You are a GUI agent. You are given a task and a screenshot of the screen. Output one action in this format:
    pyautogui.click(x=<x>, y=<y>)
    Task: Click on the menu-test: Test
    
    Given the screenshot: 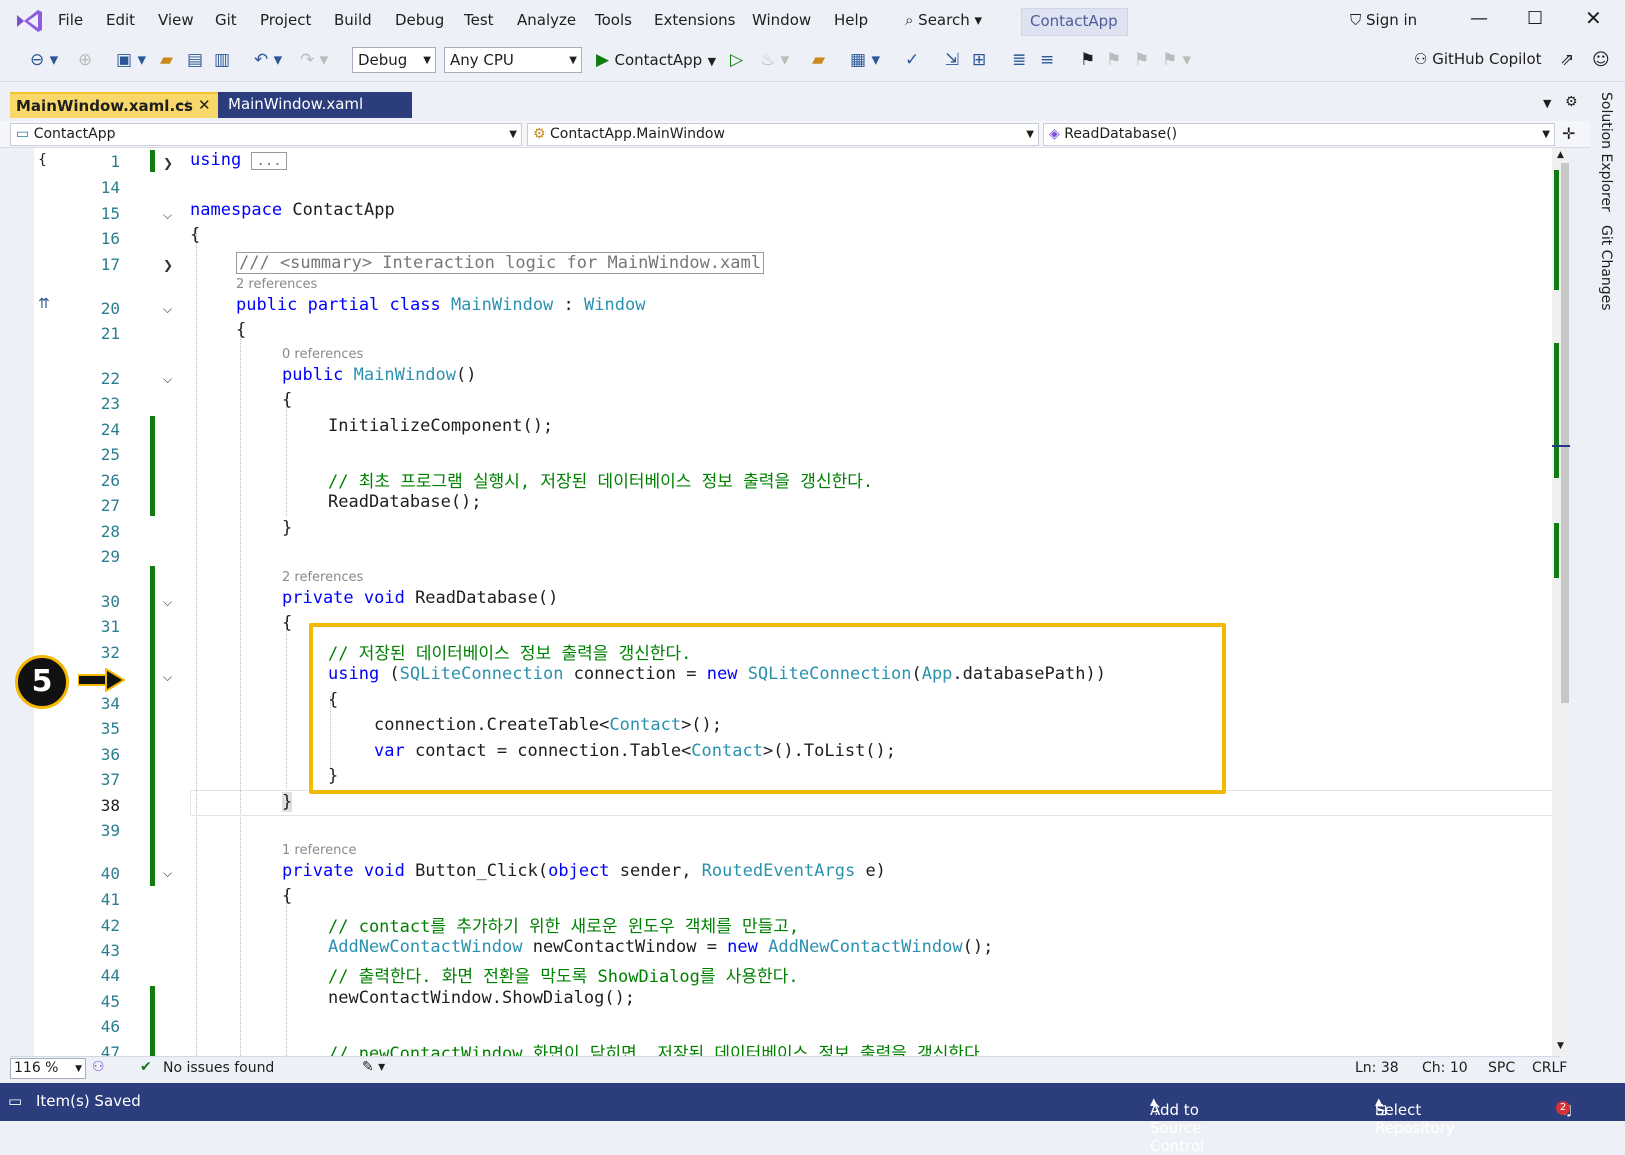 What is the action you would take?
    pyautogui.click(x=479, y=20)
    